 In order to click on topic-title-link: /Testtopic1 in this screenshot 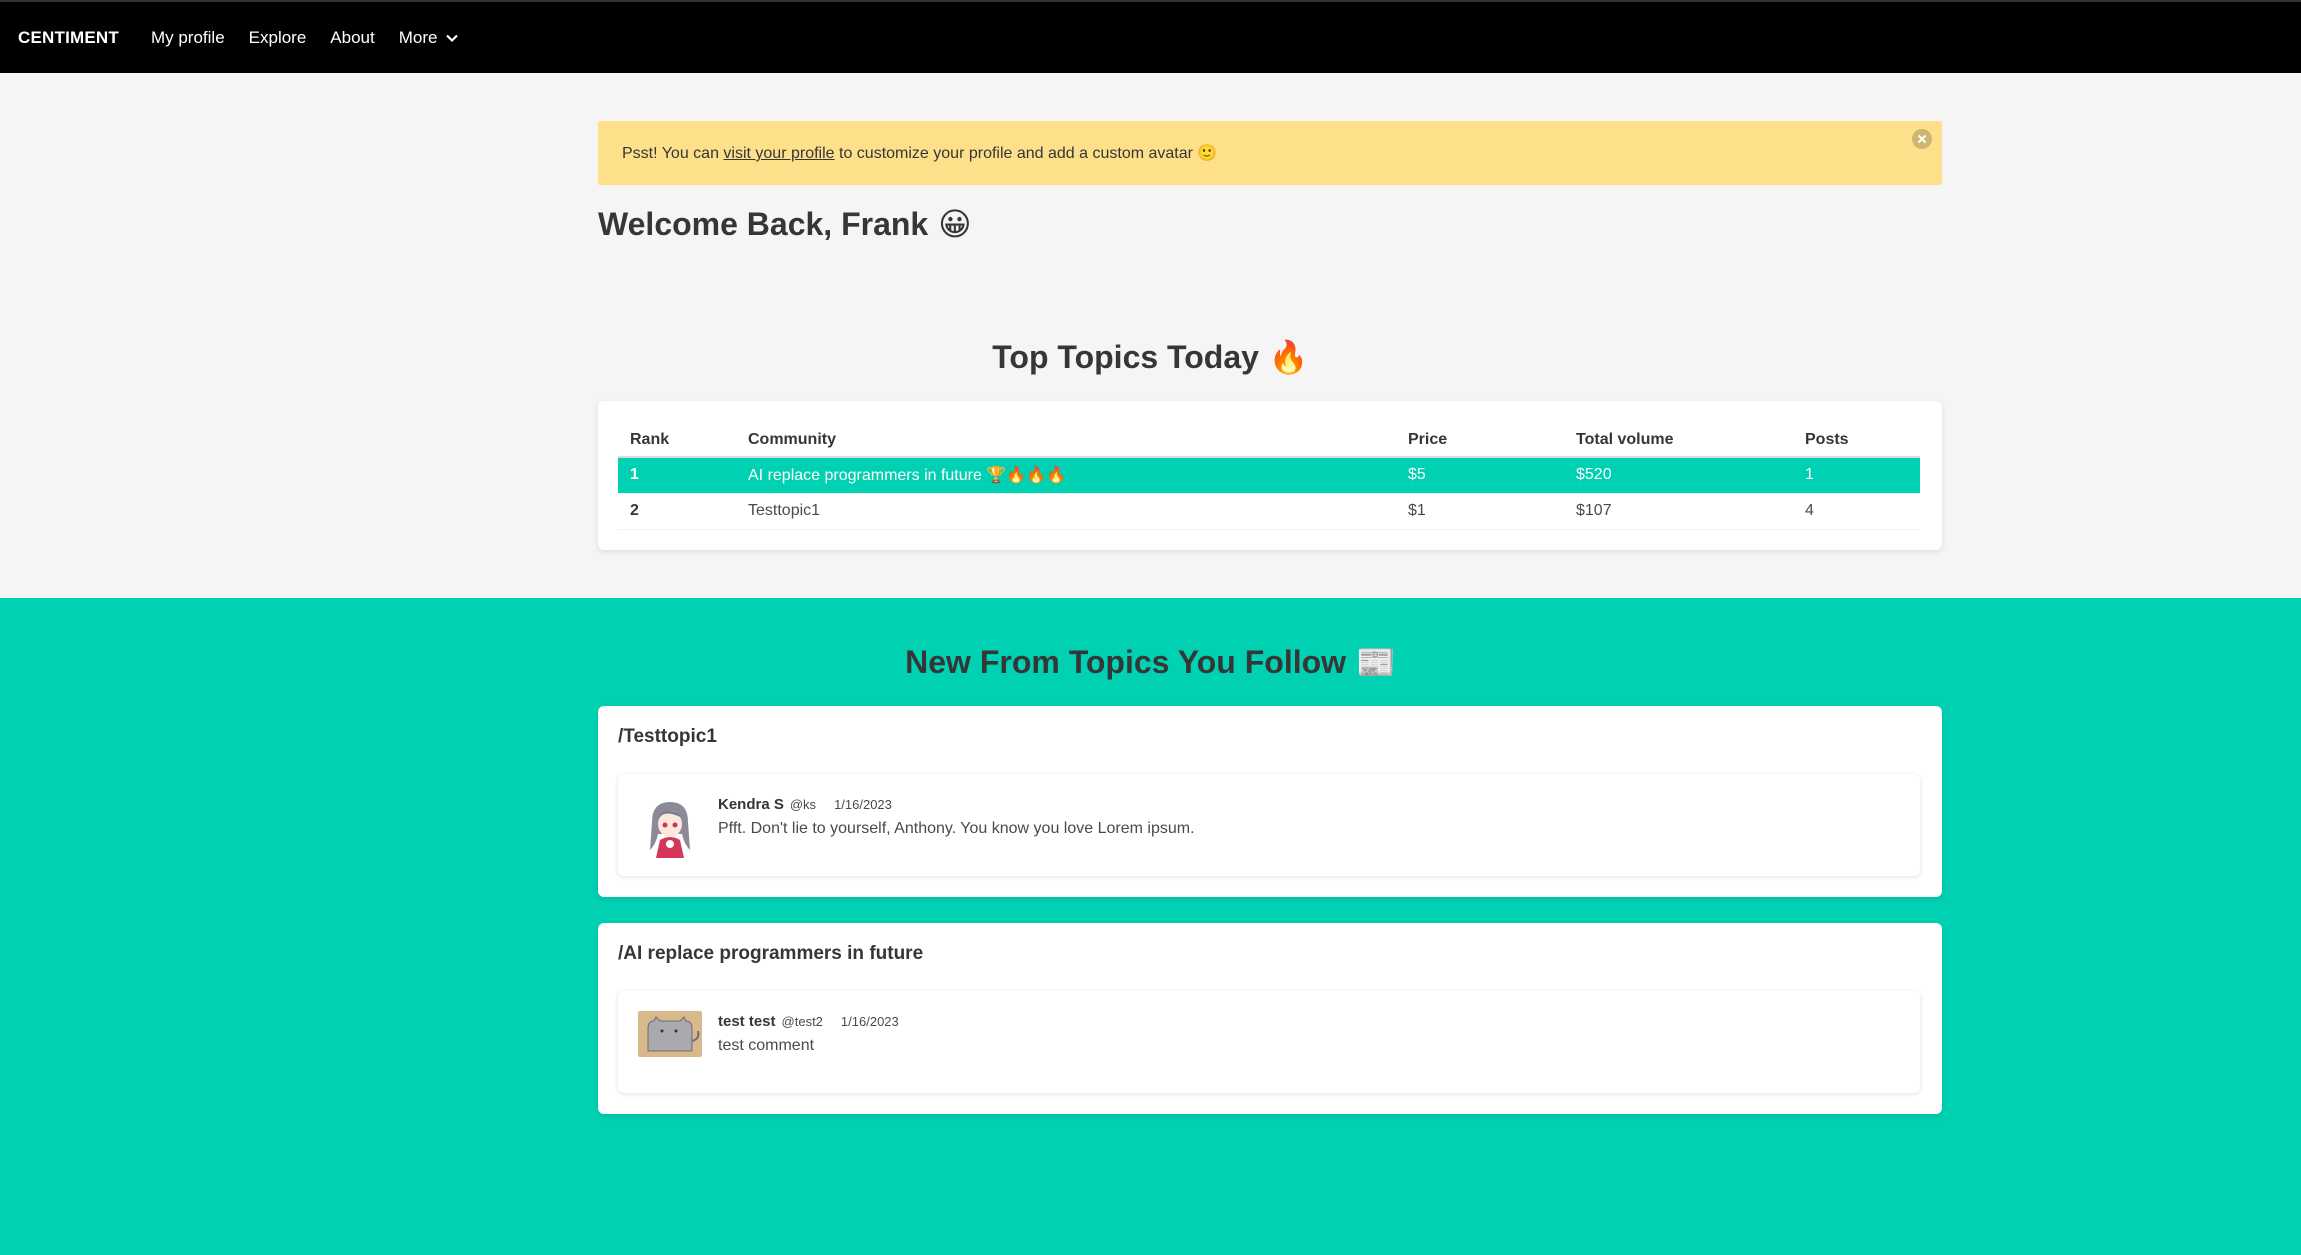, I will do `click(667, 737)`.